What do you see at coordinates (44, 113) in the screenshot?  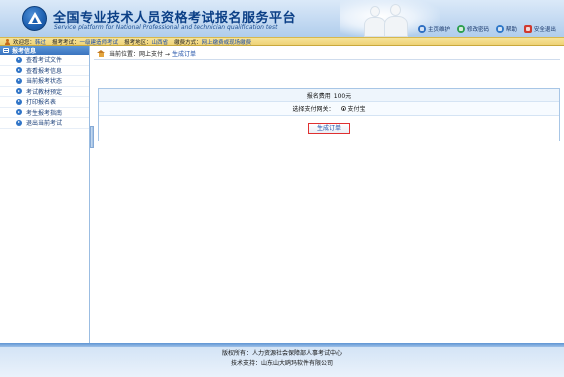 I see `sidebar-item-guide: 考生报考指南` at bounding box center [44, 113].